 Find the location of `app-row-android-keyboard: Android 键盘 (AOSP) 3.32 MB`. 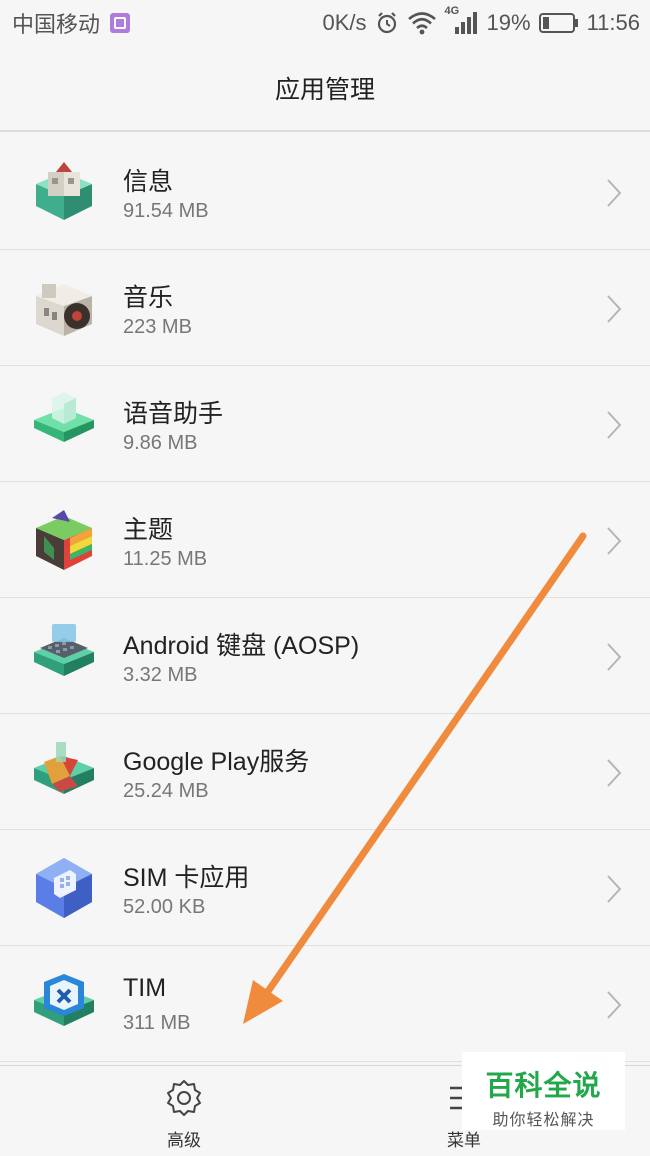

app-row-android-keyboard: Android 键盘 (AOSP) 3.32 MB is located at coordinates (325, 656).